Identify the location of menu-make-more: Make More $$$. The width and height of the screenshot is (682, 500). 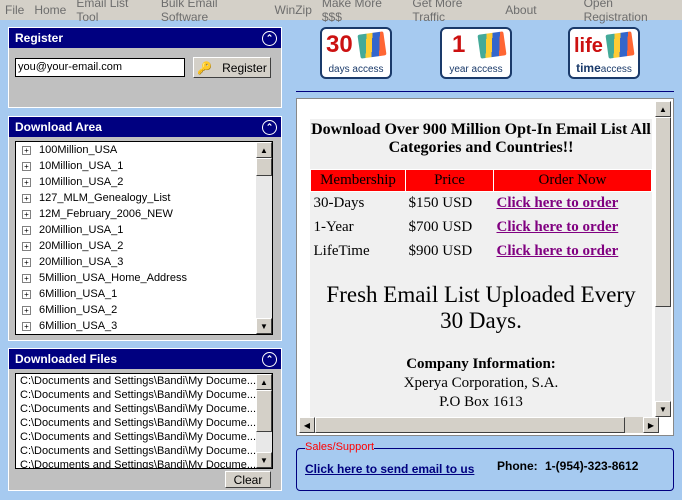
(362, 12).